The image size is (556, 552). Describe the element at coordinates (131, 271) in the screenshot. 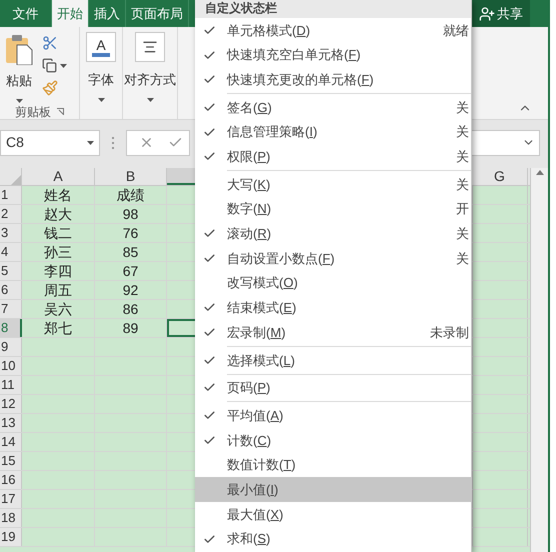

I see `table-cell: 67` at that location.